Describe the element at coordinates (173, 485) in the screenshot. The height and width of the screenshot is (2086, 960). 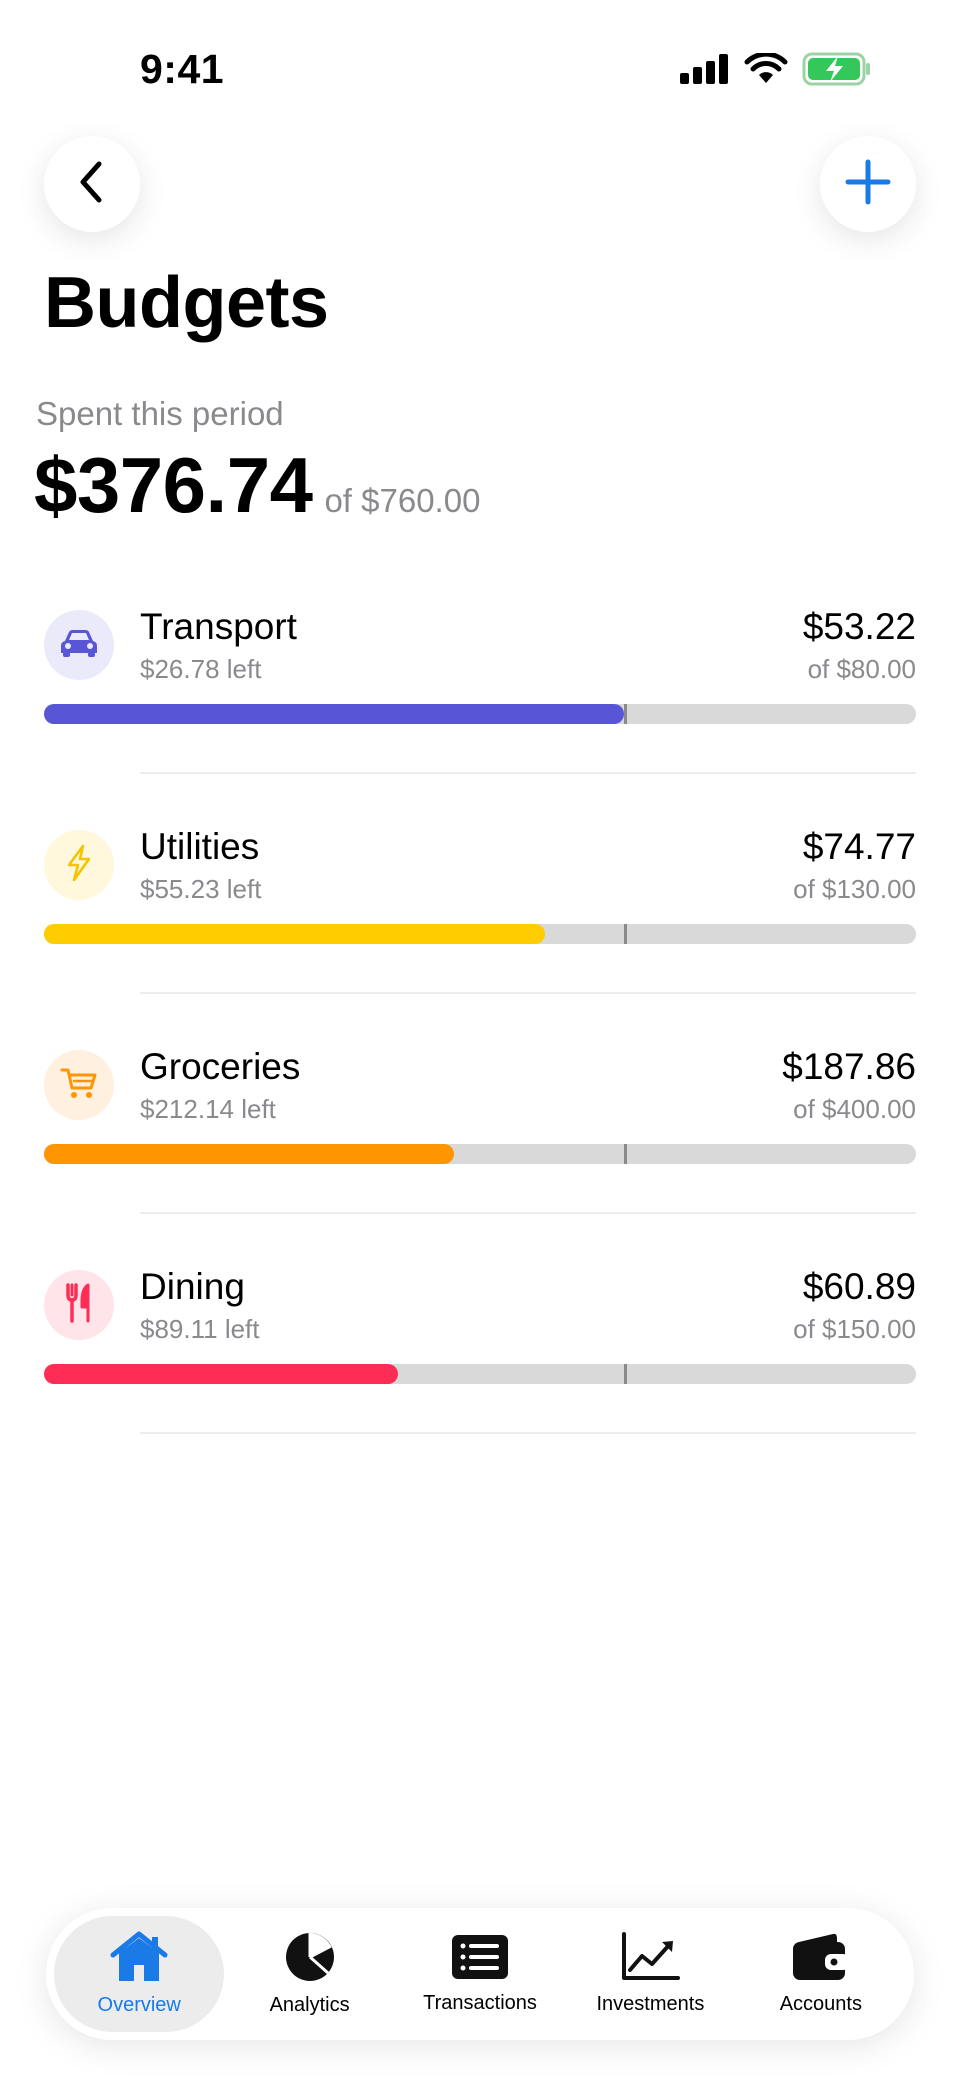
I see `spent-amount: $376.74` at that location.